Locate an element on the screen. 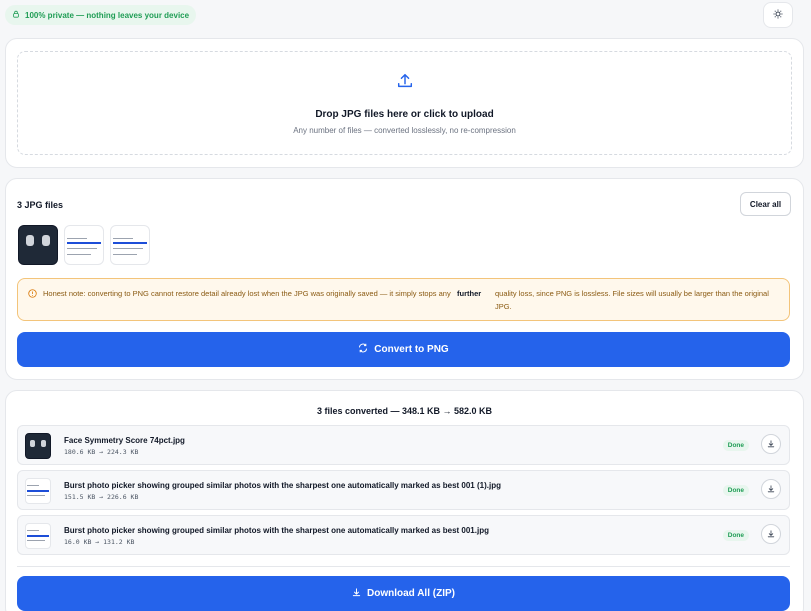  upload-icon is located at coordinates (405, 83).